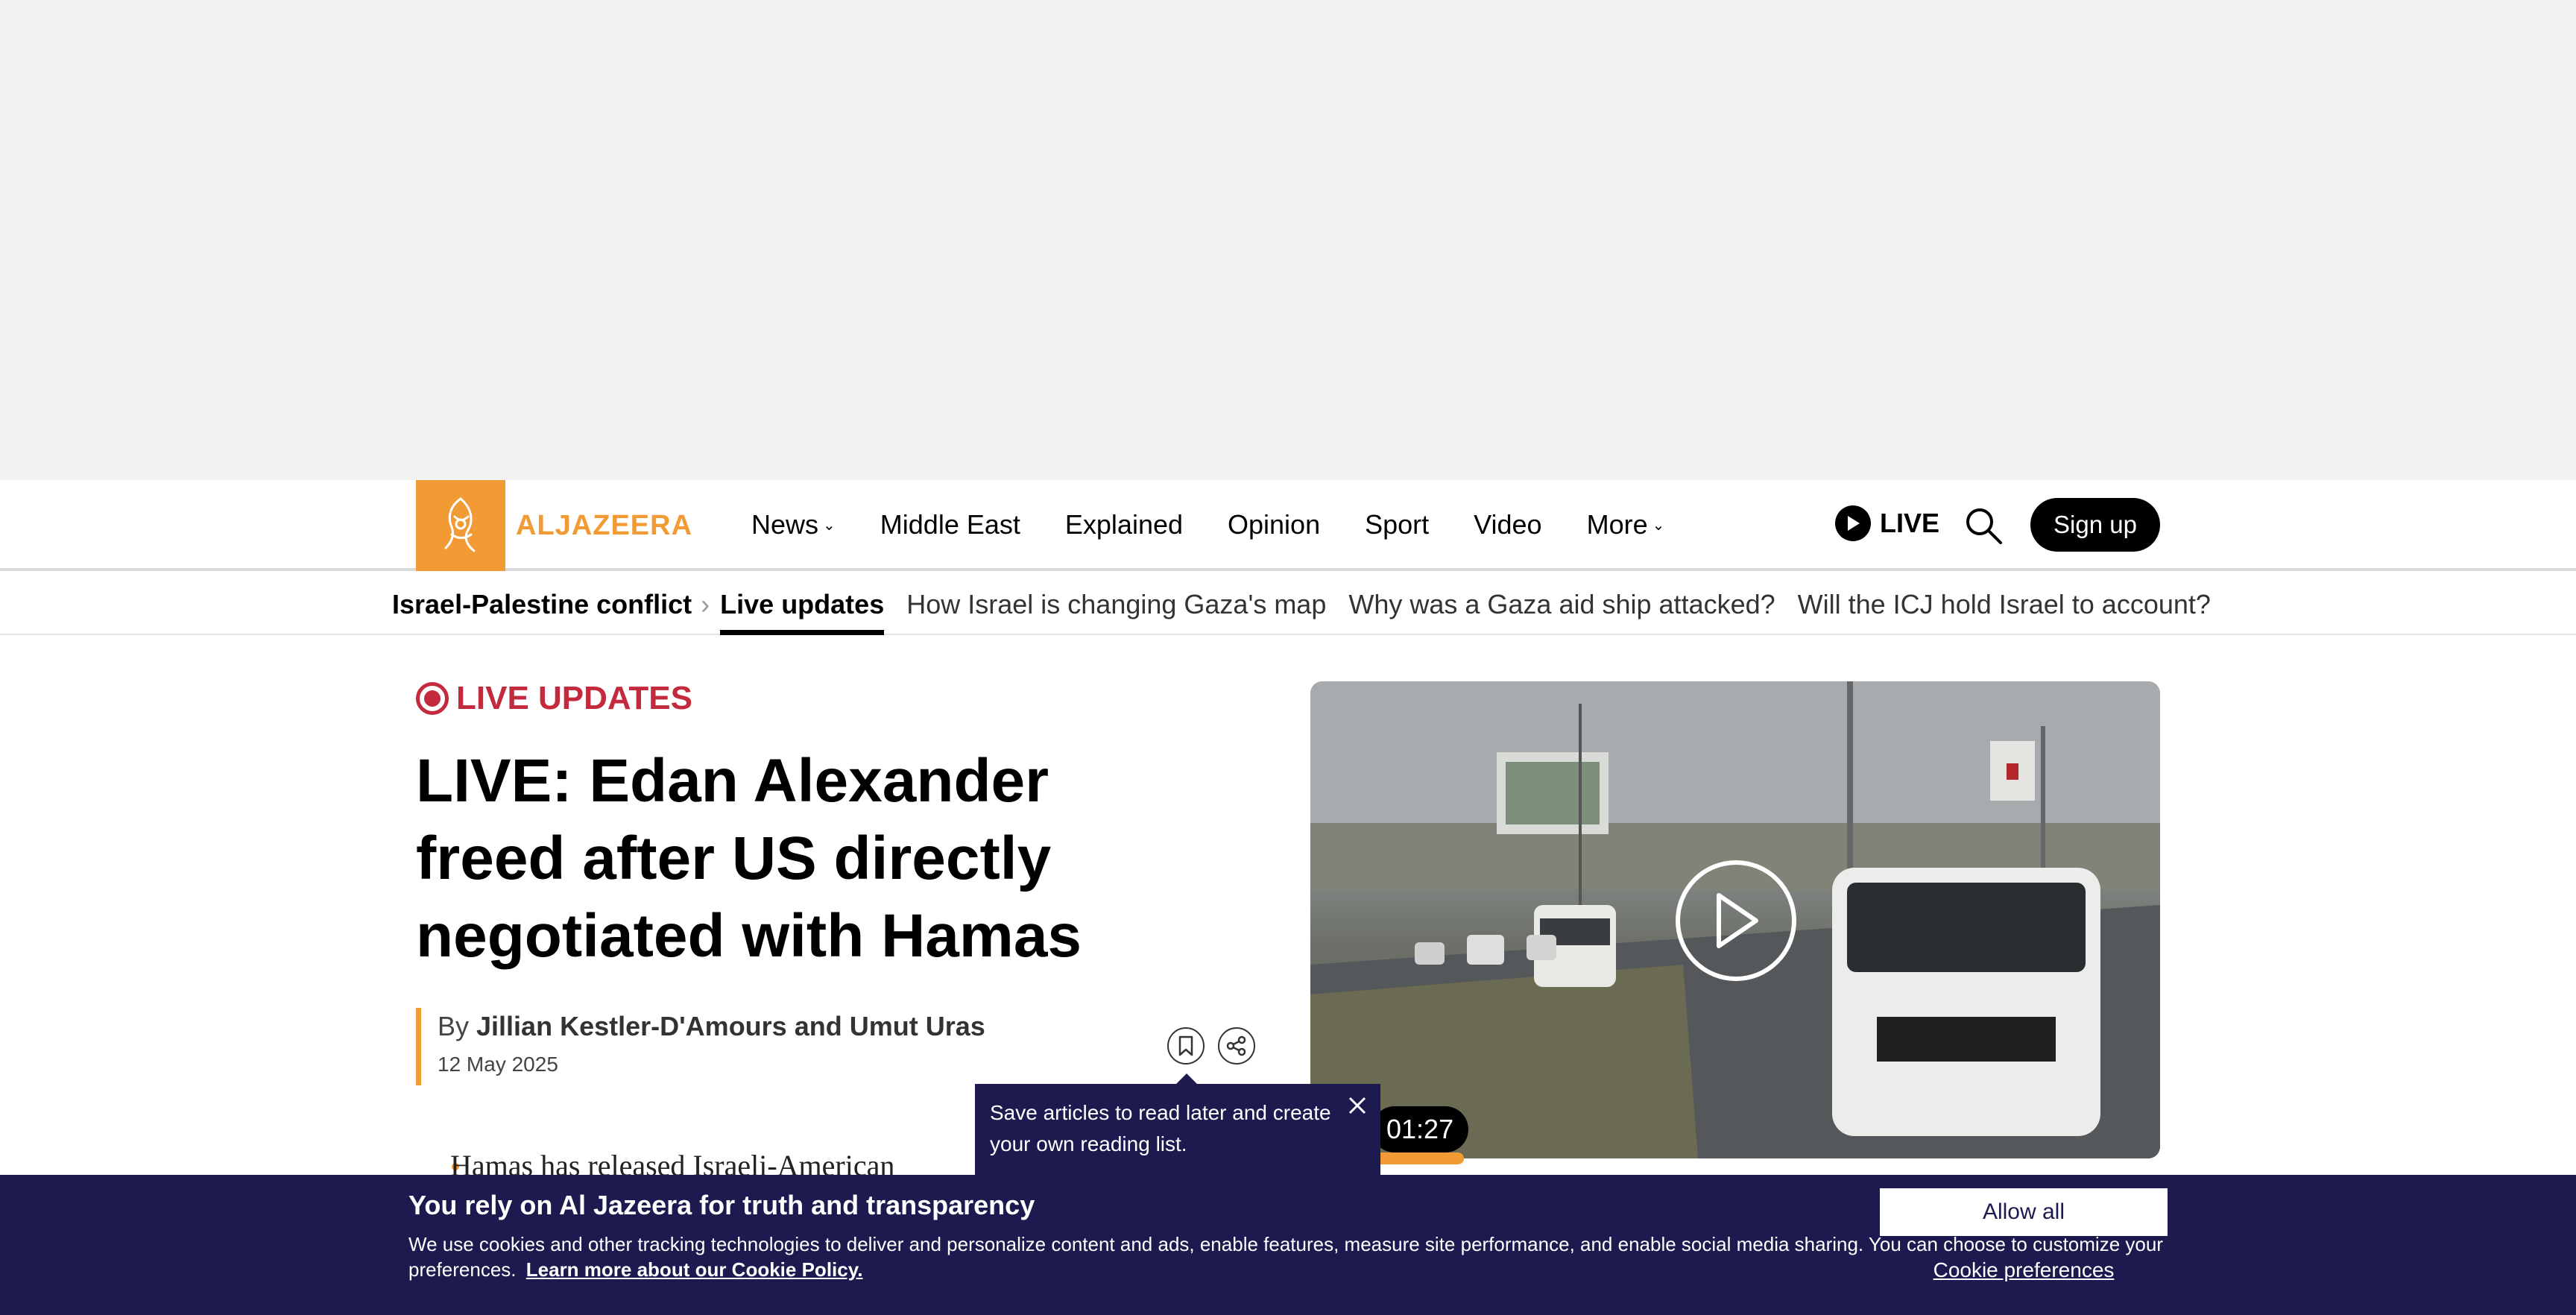 The height and width of the screenshot is (1315, 2576). Describe the element at coordinates (542, 605) in the screenshot. I see `topic-breadcrumb: Israel-Palestine conflict` at that location.